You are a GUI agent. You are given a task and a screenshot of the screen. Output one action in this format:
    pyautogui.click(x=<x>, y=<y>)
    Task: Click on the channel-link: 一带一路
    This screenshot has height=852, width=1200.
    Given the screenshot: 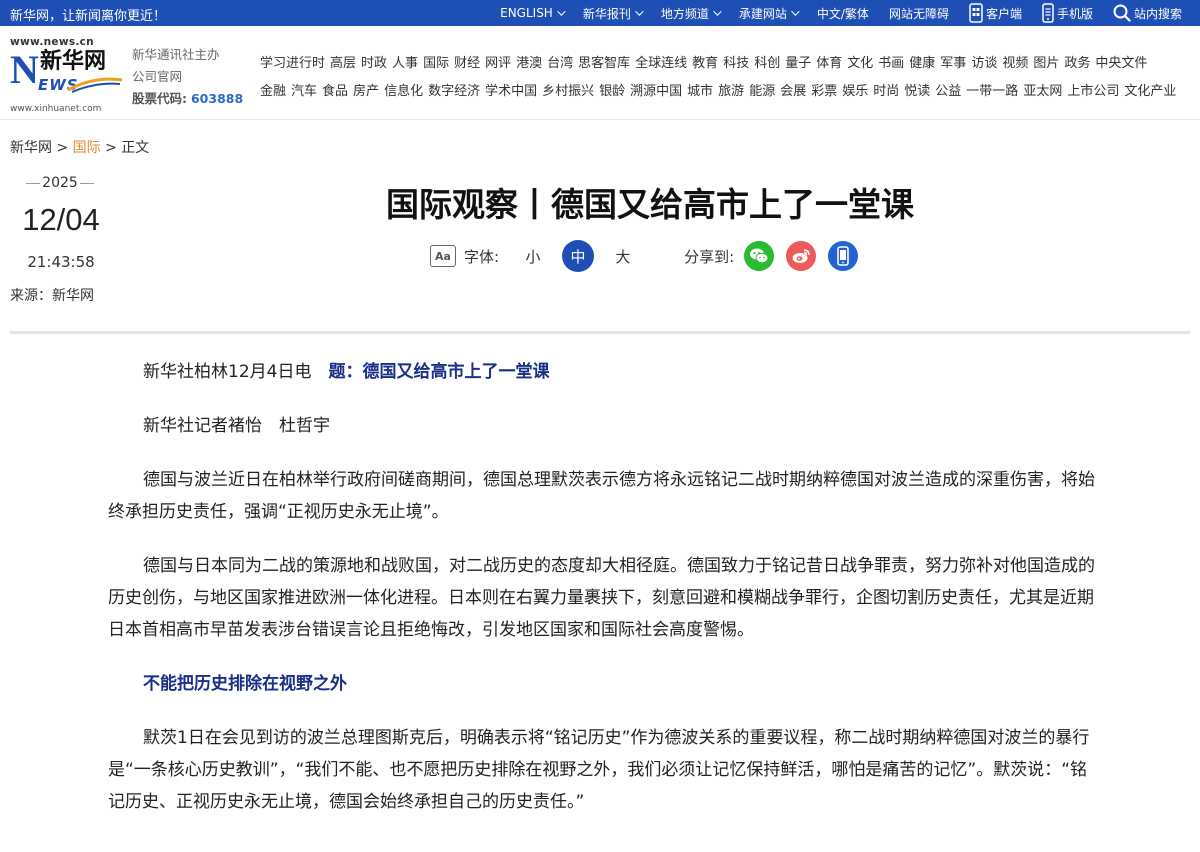 What is the action you would take?
    pyautogui.click(x=992, y=92)
    